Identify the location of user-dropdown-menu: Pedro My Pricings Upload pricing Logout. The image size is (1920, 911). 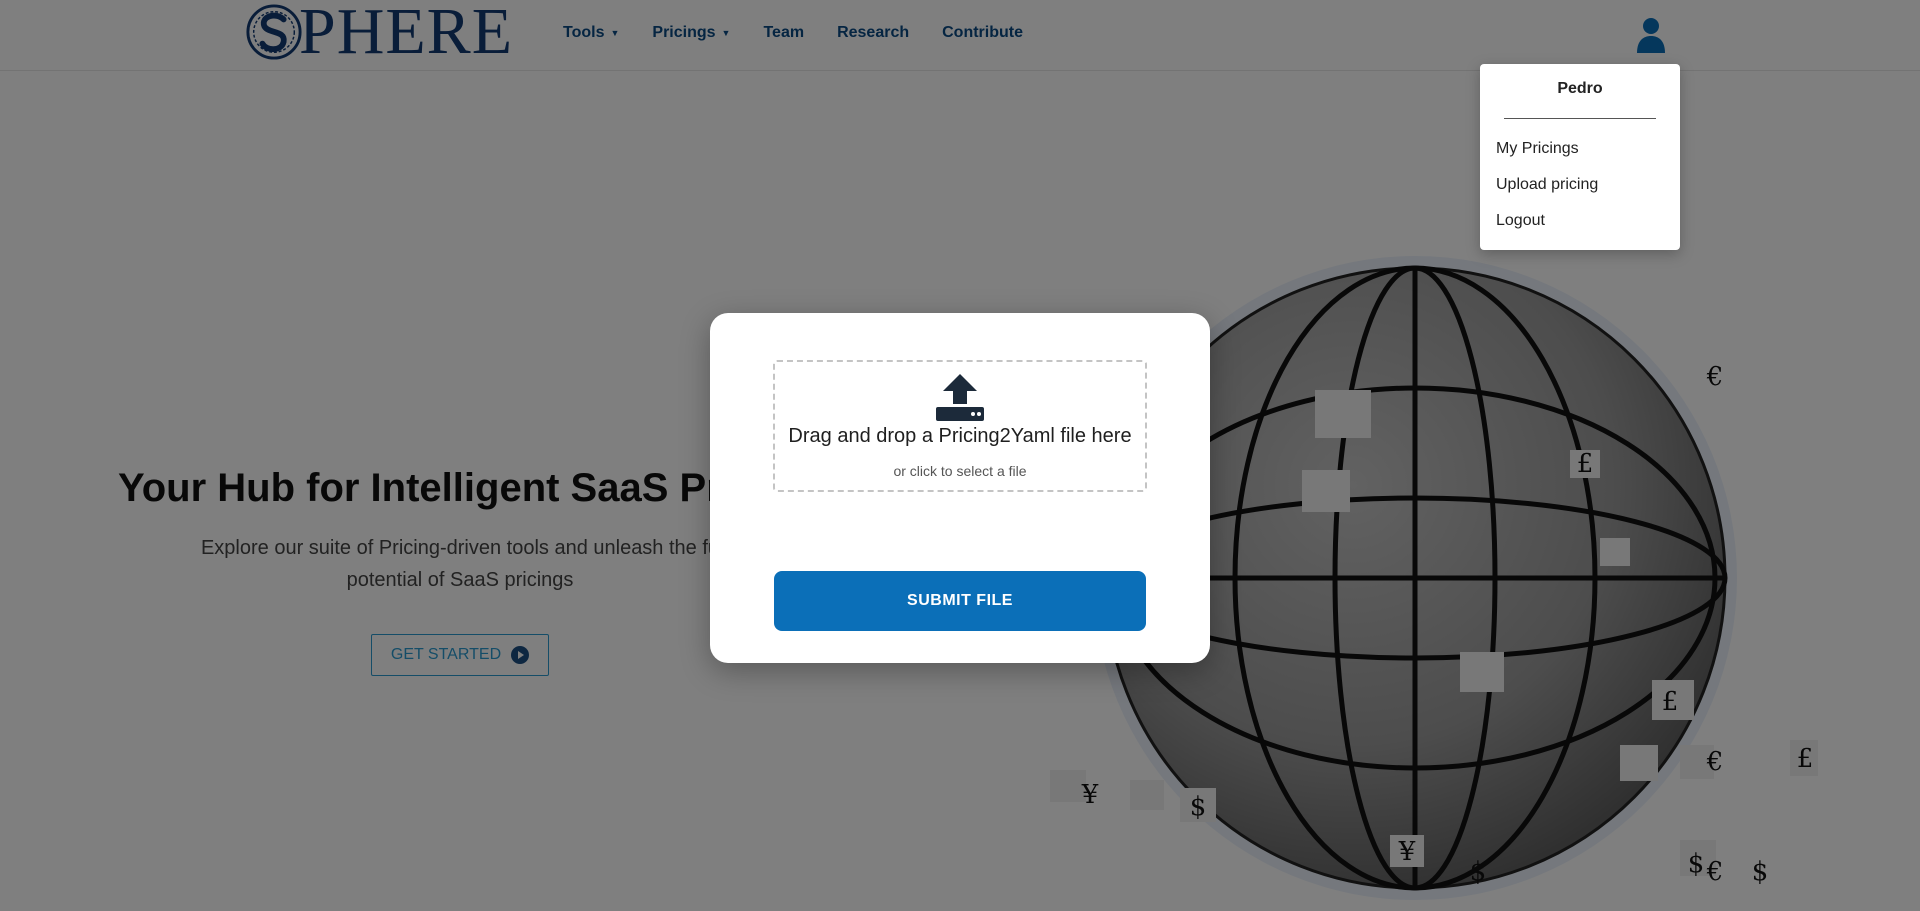
(1580, 157).